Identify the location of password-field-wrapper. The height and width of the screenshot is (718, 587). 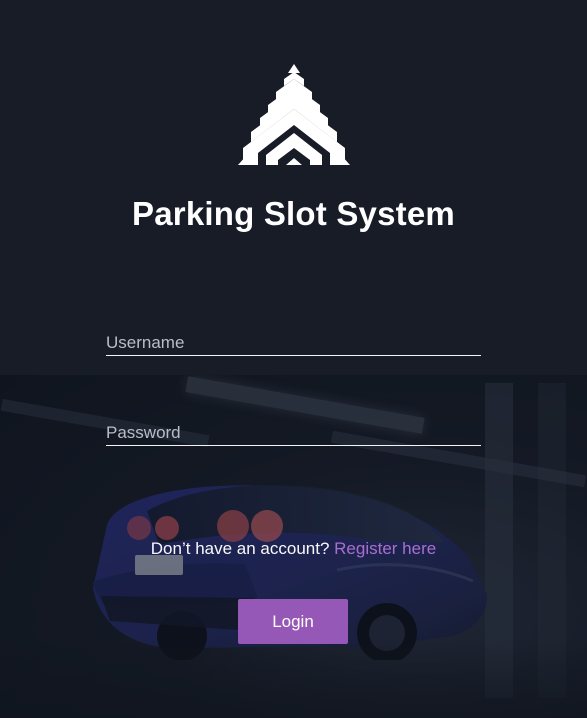
(293, 433).